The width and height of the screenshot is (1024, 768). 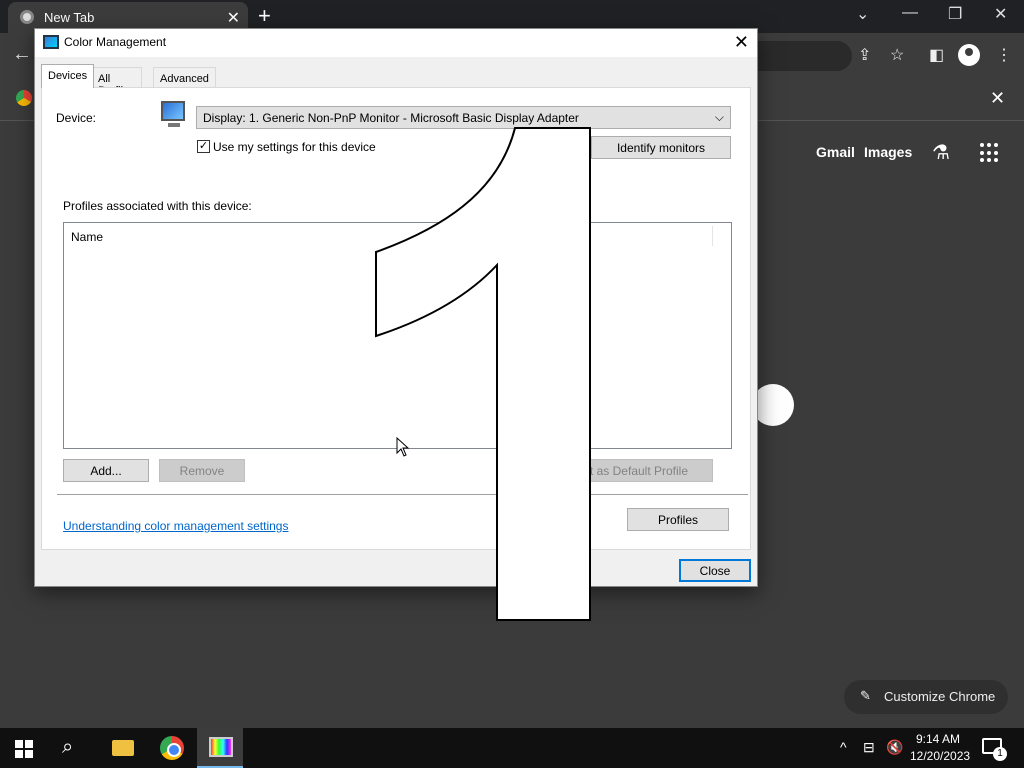 I want to click on use-my-settings-label: Use my settings for this device, so click(x=294, y=147).